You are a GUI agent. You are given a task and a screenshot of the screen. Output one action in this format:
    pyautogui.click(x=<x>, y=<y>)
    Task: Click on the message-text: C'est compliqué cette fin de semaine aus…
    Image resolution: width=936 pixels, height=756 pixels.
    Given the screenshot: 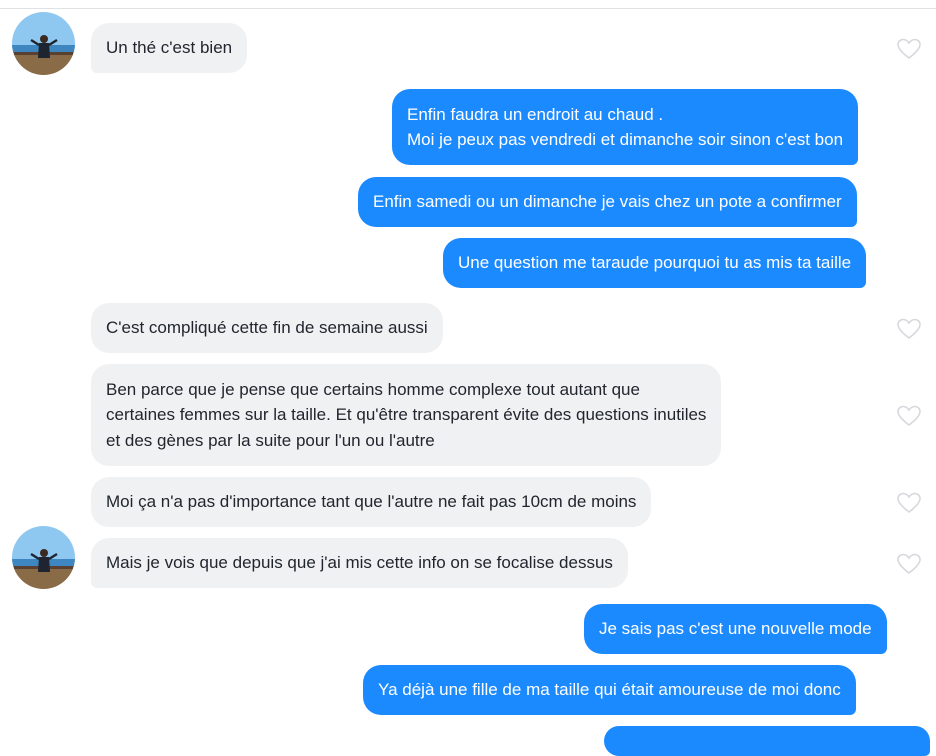 What is the action you would take?
    pyautogui.click(x=267, y=328)
    